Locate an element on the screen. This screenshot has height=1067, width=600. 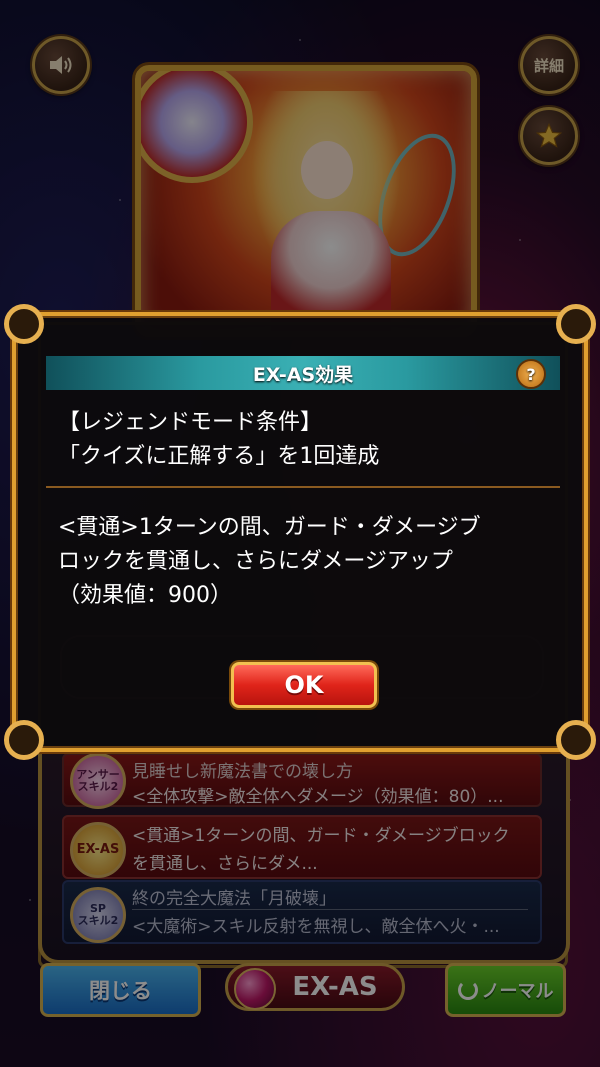
dialog-title: EX-AS効果 is located at coordinates (303, 374).